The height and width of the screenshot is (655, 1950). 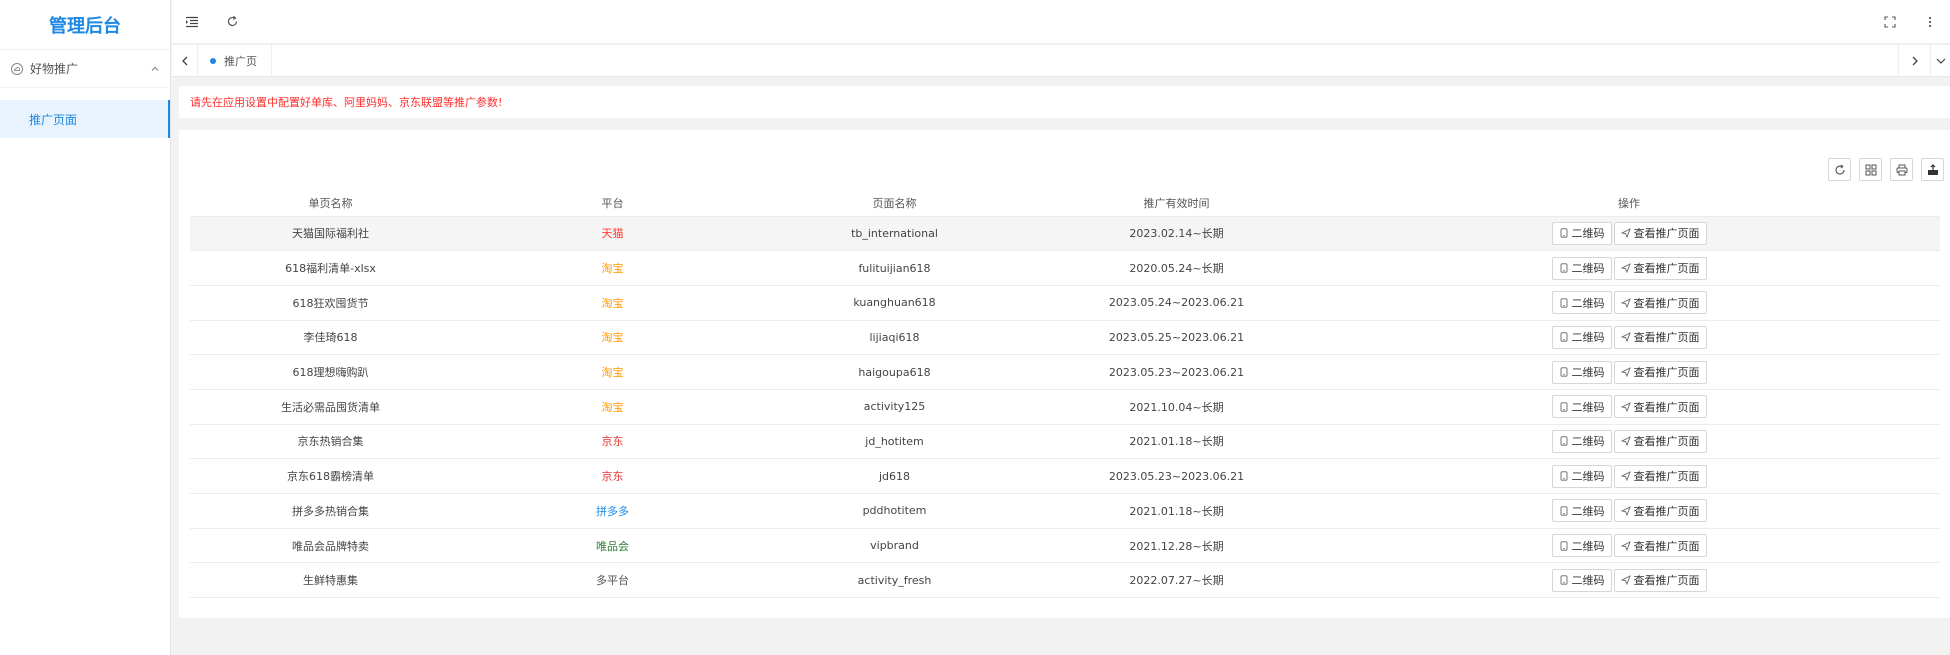 What do you see at coordinates (1940, 60) in the screenshot?
I see `chevron-down-icon` at bounding box center [1940, 60].